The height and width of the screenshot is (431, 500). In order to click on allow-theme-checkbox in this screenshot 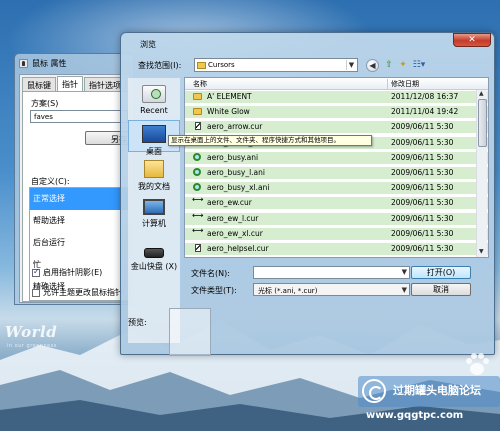, I will do `click(36, 292)`.